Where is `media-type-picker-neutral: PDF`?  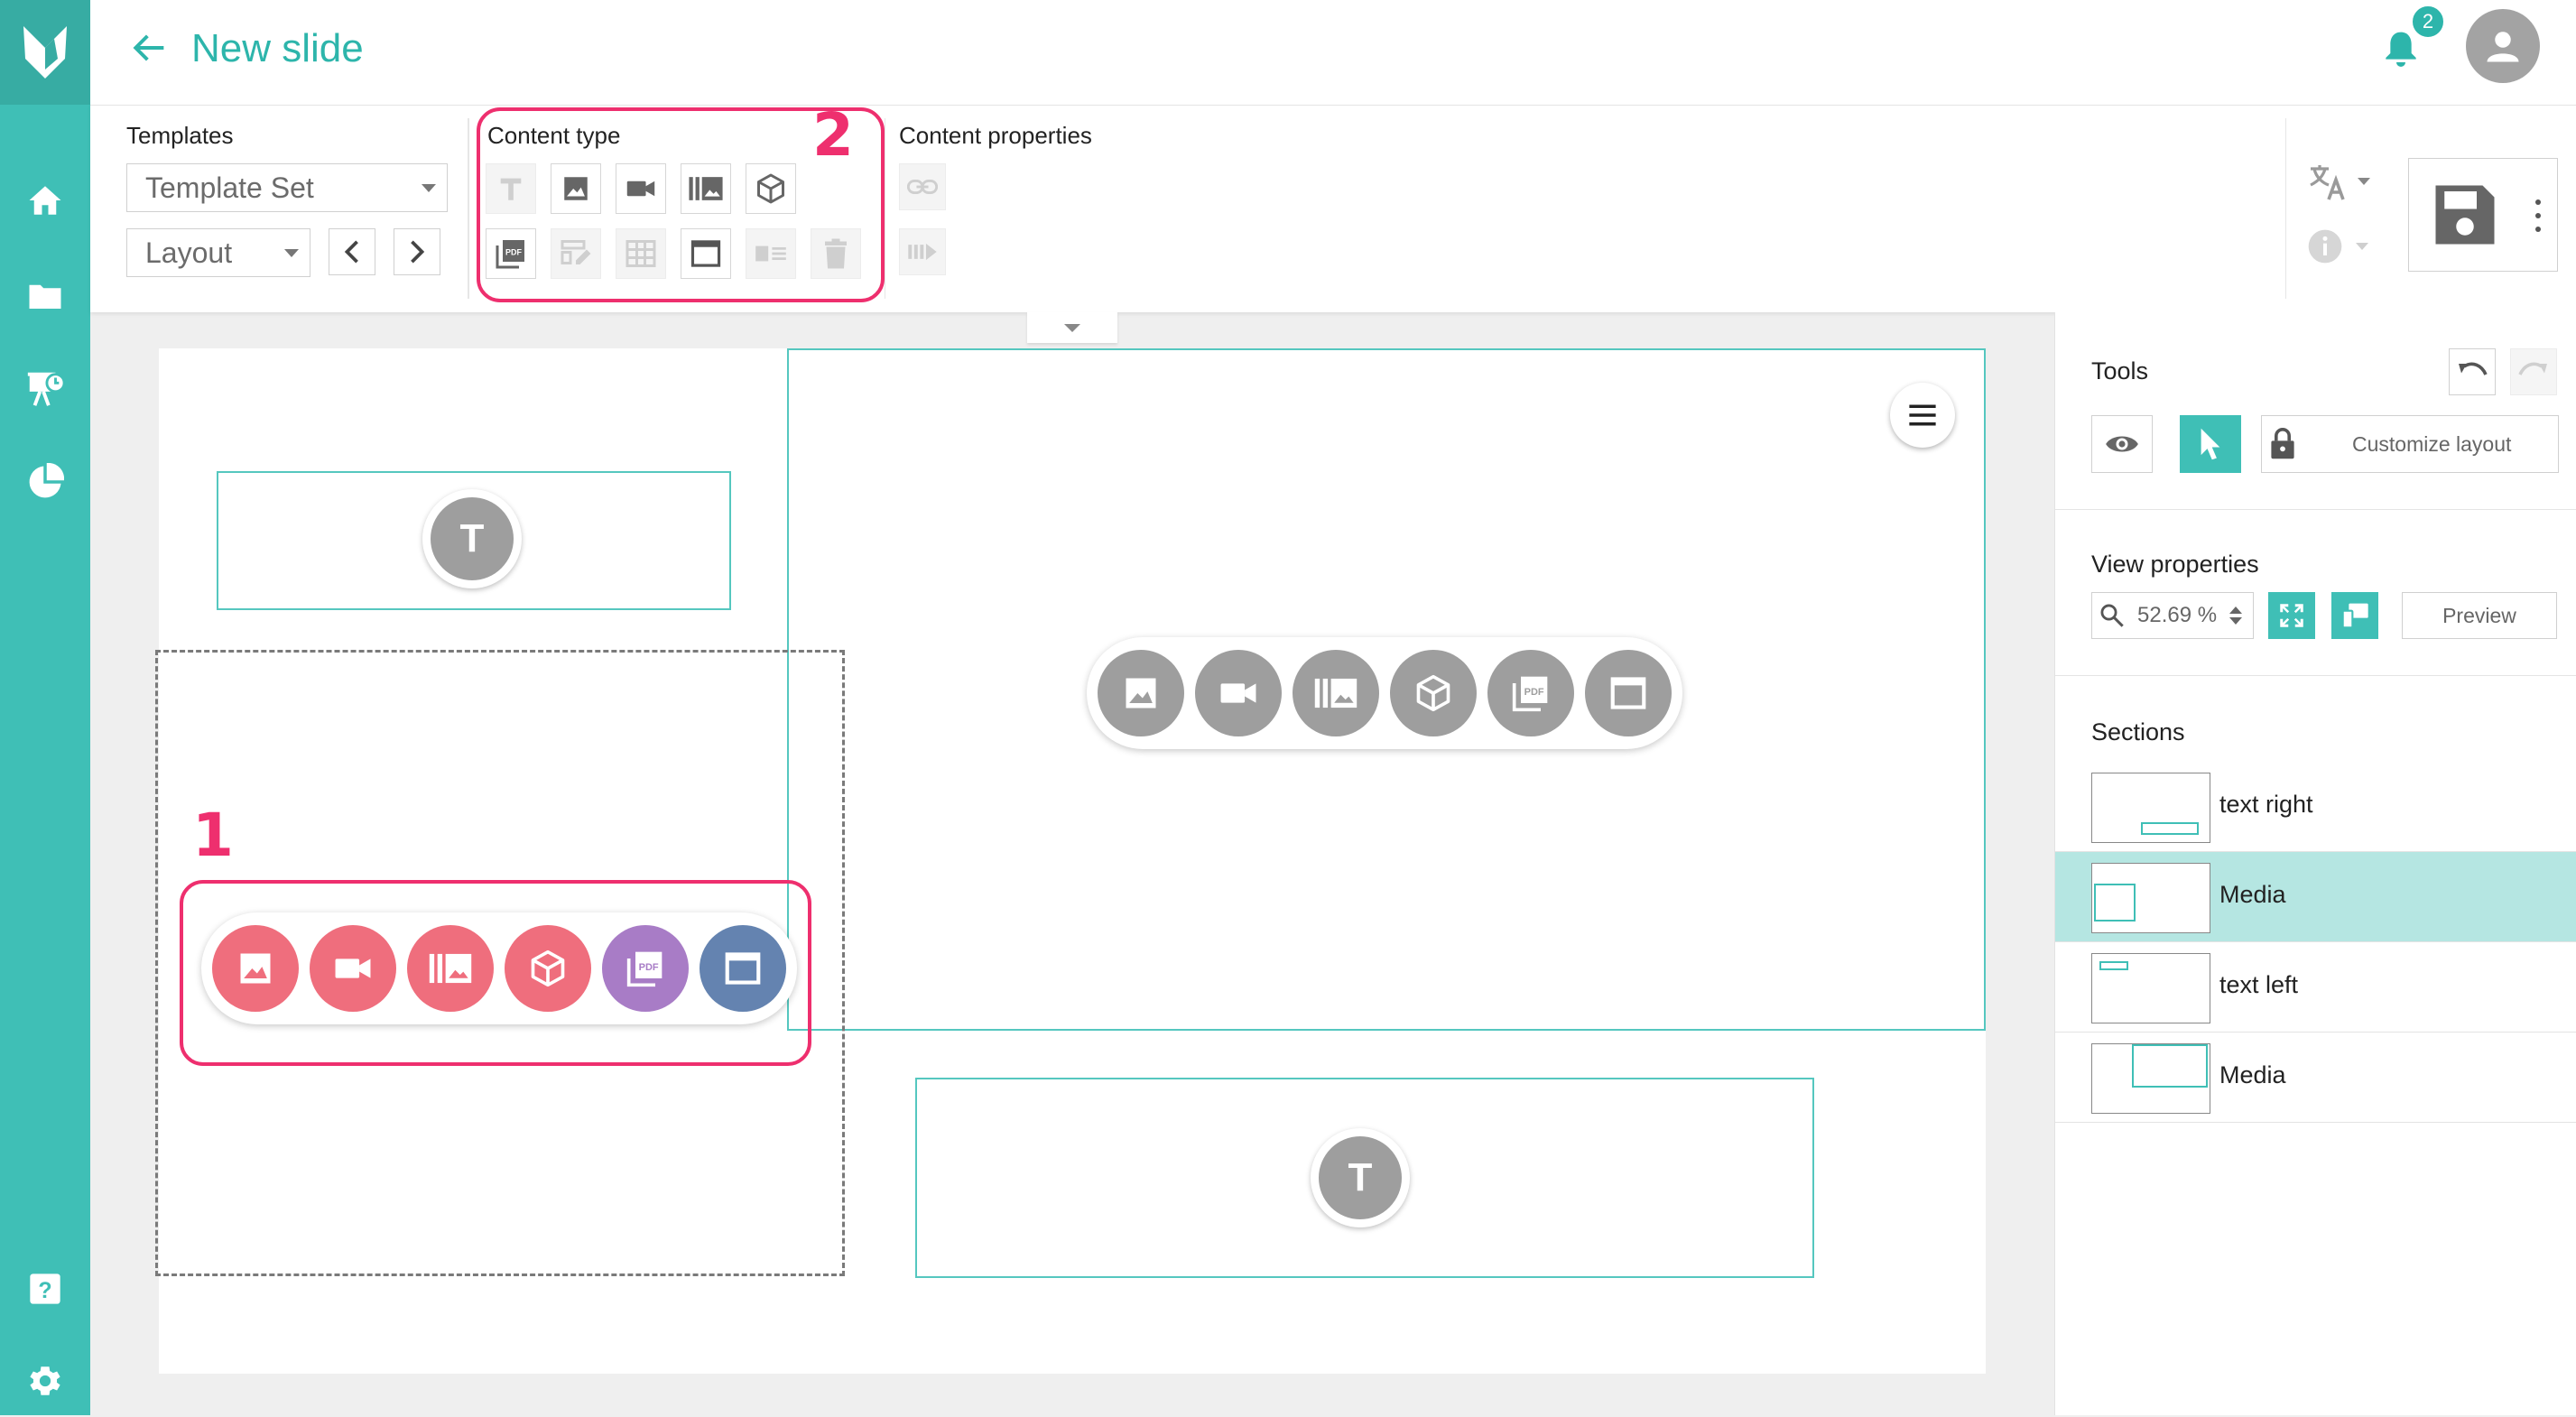
media-type-picker-neutral: PDF is located at coordinates (1384, 693).